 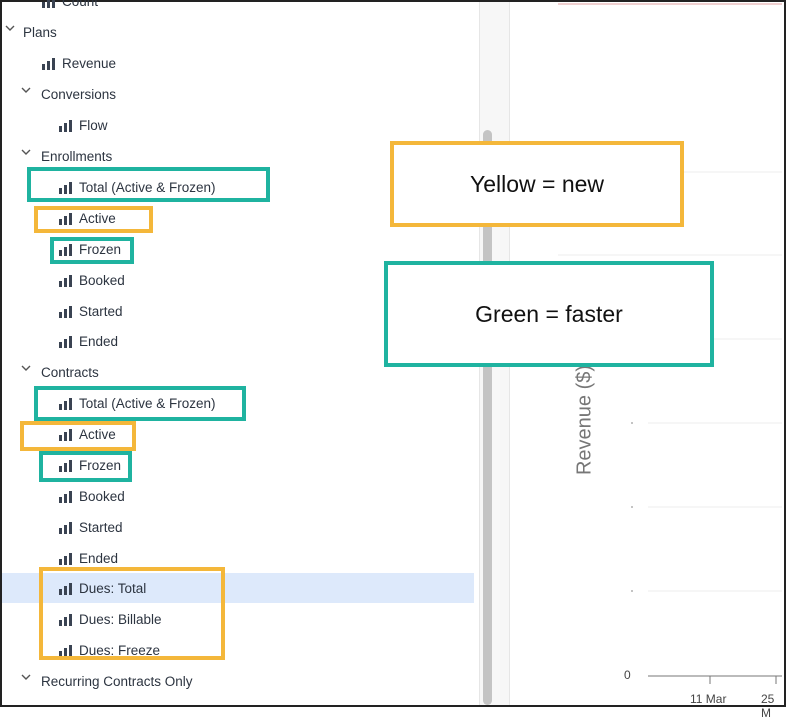 I want to click on tree-item-flow: Flow, so click(x=83, y=125).